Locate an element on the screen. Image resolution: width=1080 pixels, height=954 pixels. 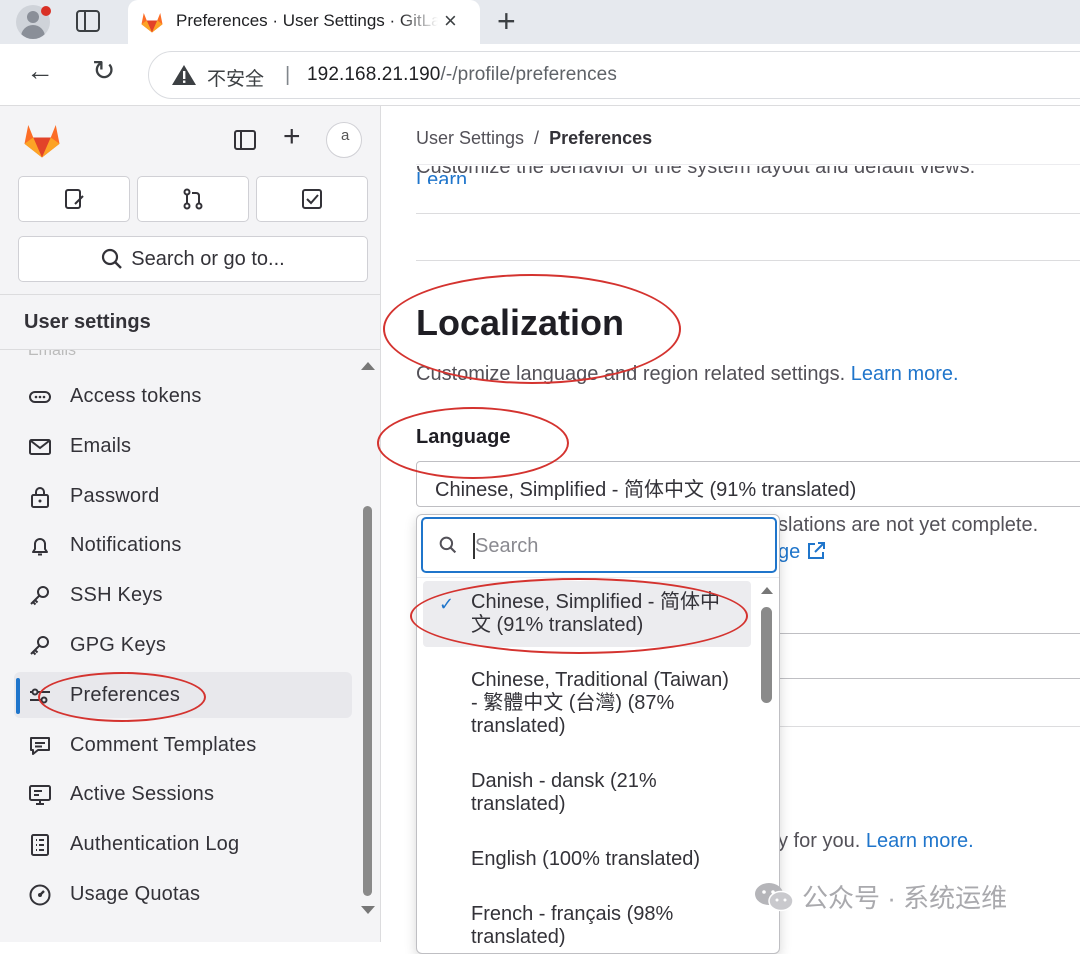
breadcrumb: User Settings / Preferences is located at coordinates (534, 138).